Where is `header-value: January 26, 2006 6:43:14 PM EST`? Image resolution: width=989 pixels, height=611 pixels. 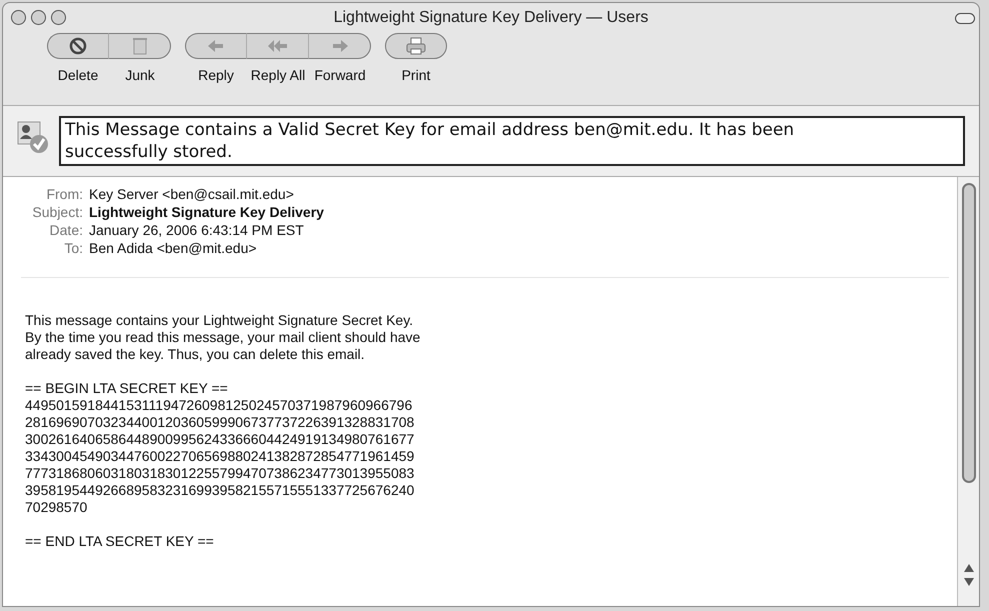
header-value: January 26, 2006 6:43:14 PM EST is located at coordinates (196, 230).